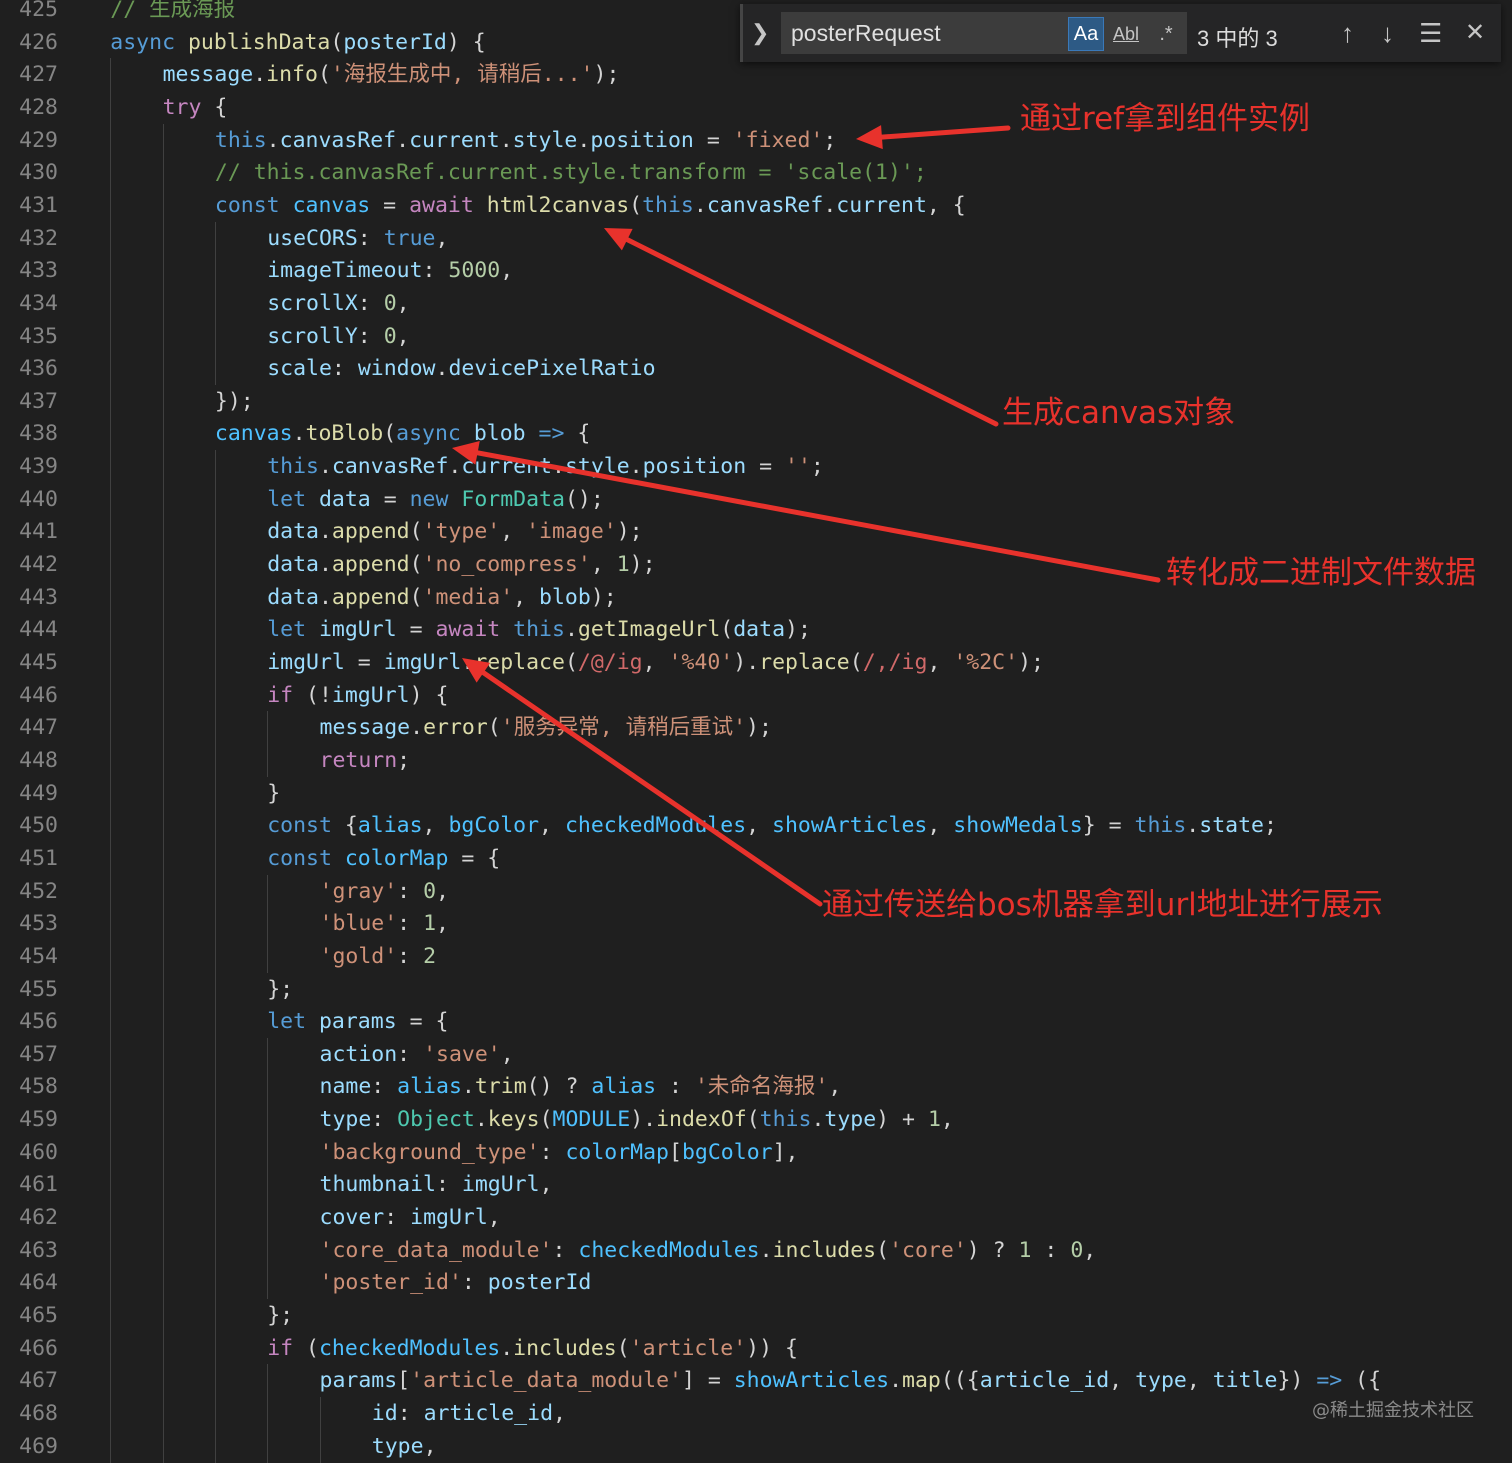  I want to click on annotation-create-canvas: 生成canvas对象, so click(1119, 413).